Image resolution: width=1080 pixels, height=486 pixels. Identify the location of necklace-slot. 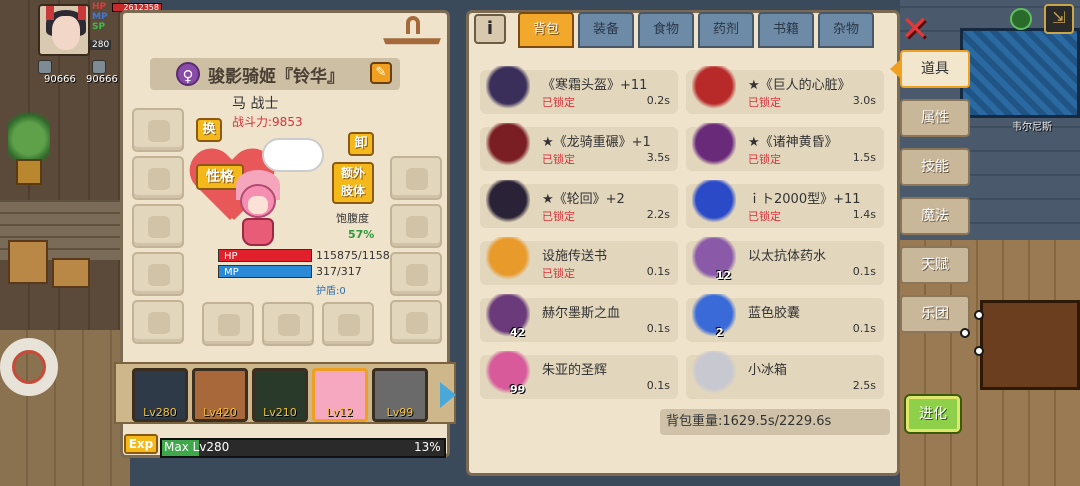
(416, 322).